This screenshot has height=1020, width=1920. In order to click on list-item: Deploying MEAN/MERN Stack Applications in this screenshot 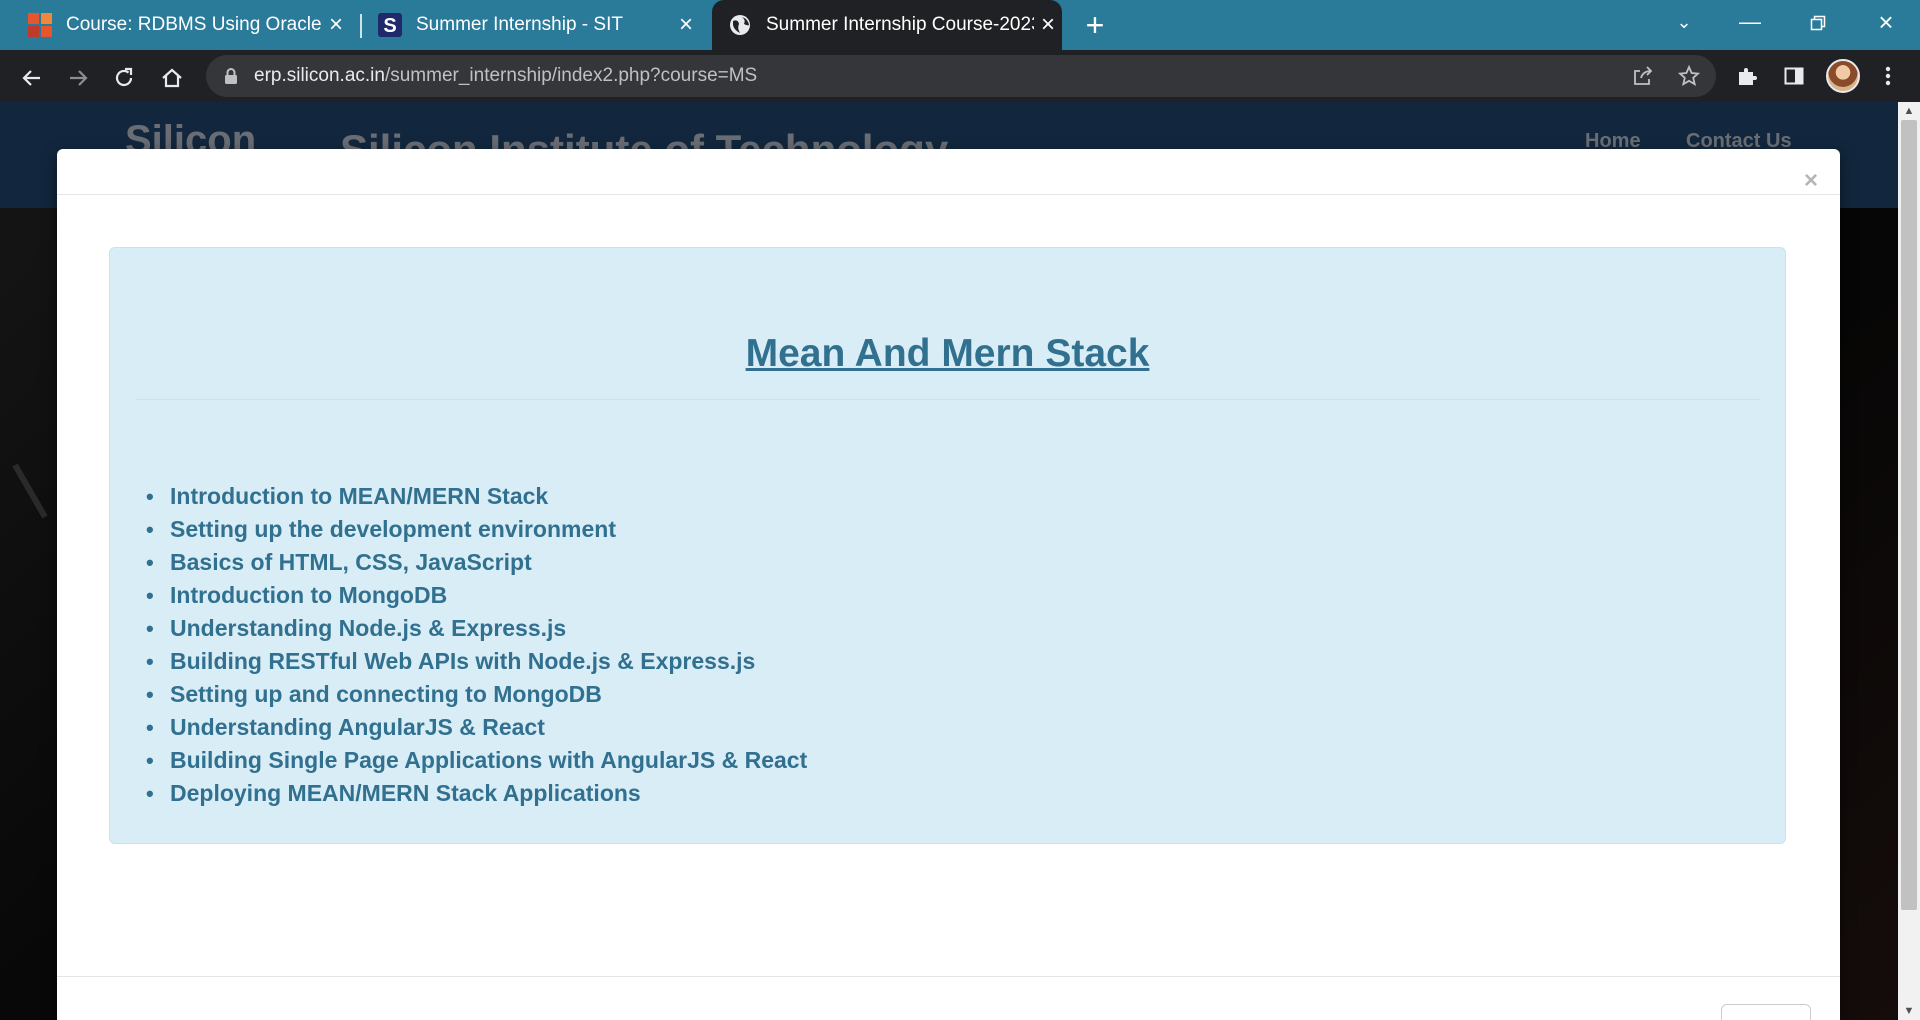, I will do `click(476, 793)`.